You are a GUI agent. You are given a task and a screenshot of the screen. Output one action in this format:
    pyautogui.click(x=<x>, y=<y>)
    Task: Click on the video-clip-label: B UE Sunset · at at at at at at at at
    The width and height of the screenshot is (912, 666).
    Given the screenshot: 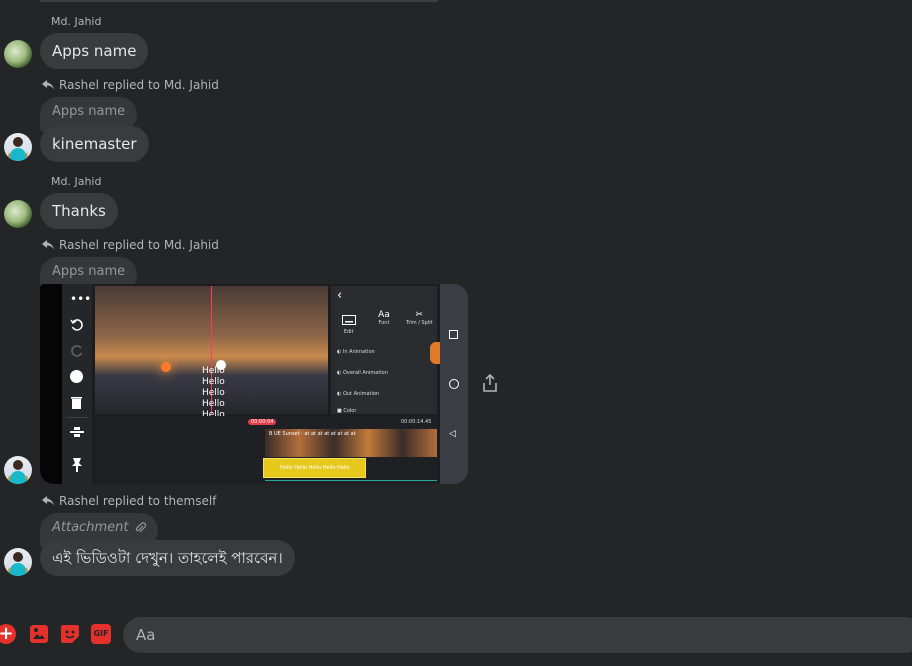 What is the action you would take?
    pyautogui.click(x=312, y=434)
    